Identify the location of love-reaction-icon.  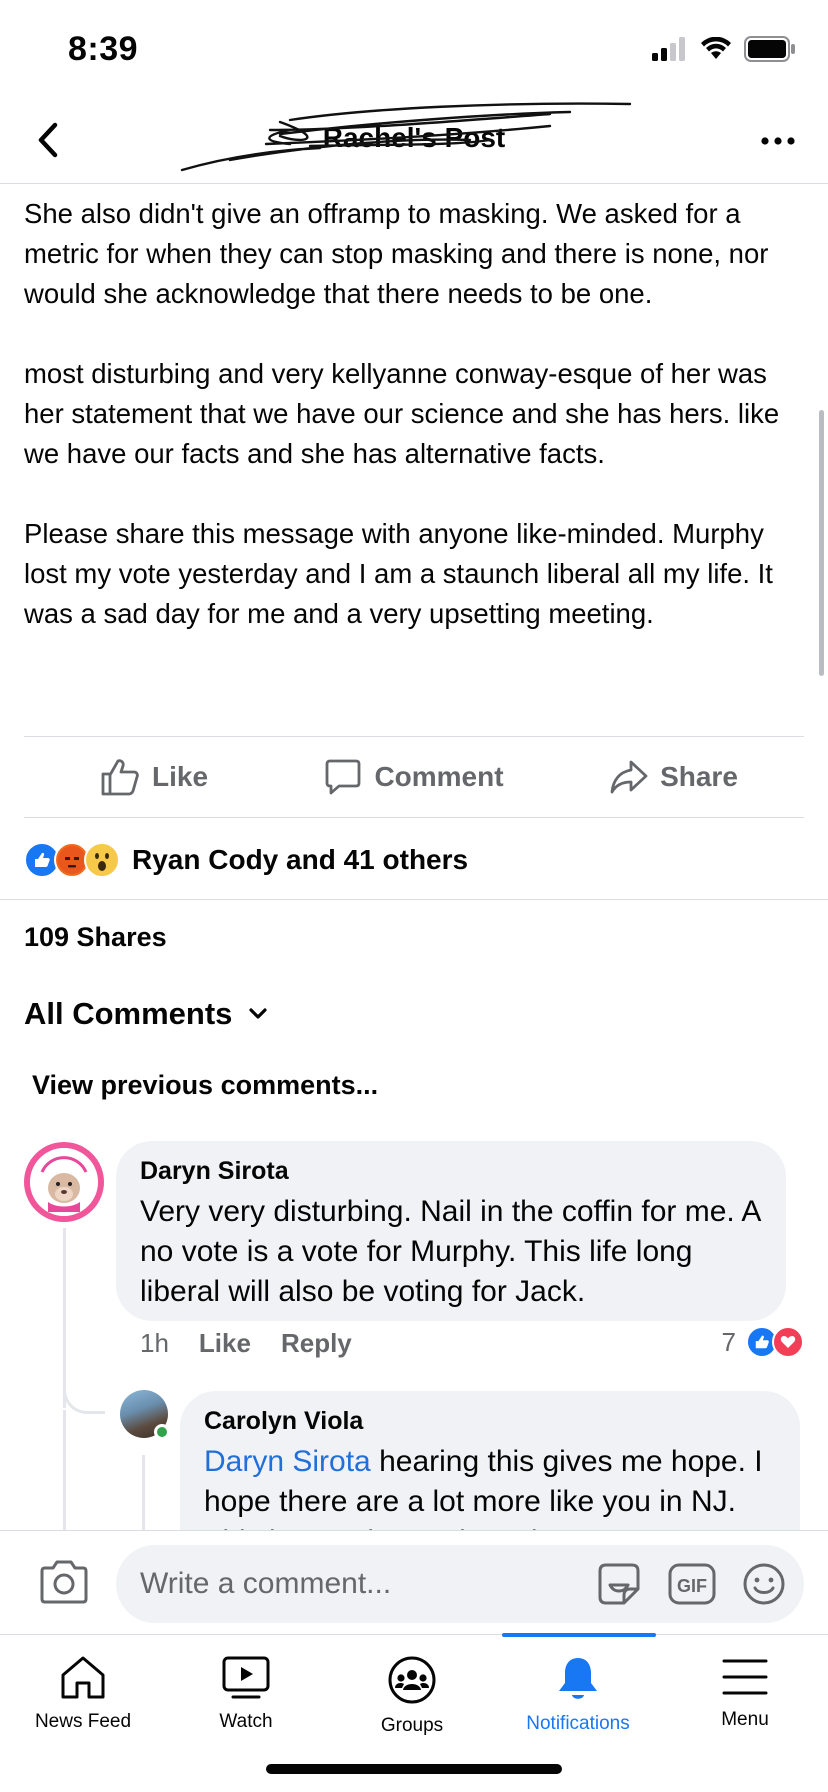
(788, 1342).